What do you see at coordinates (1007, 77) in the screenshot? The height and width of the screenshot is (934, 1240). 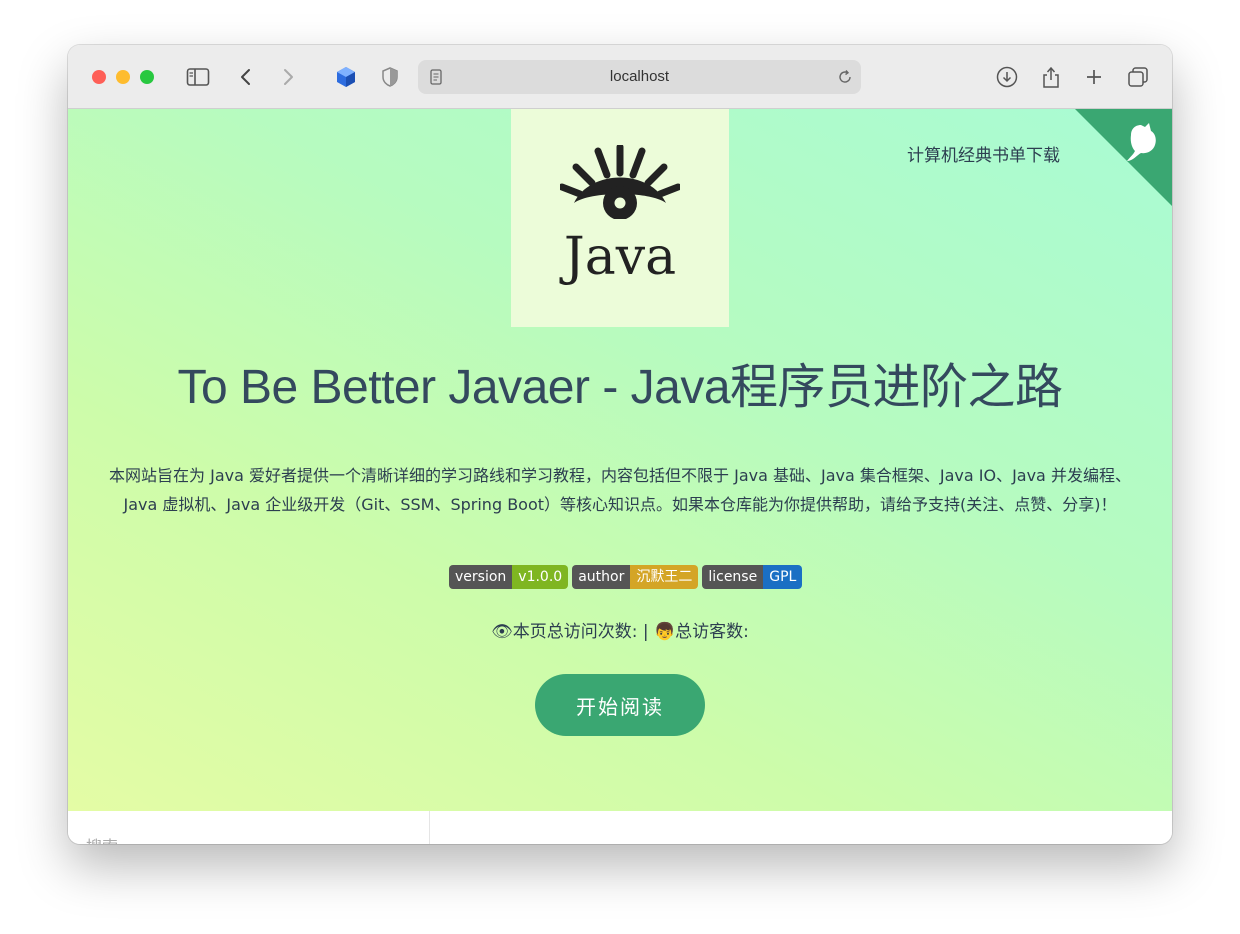 I see `download-icon` at bounding box center [1007, 77].